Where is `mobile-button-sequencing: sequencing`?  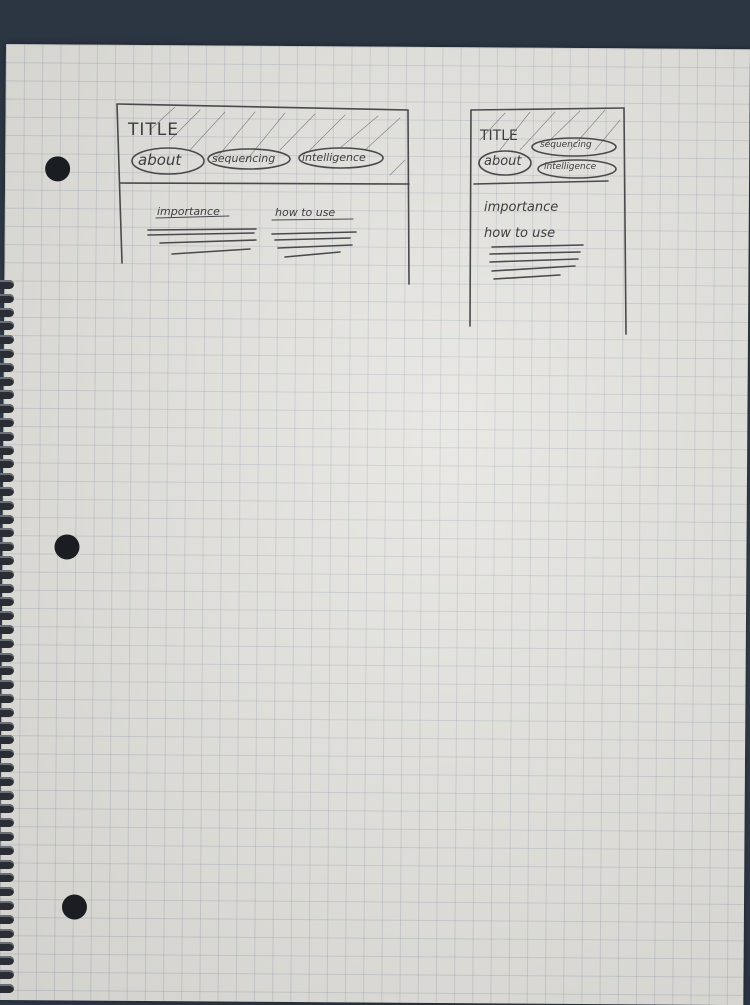 mobile-button-sequencing: sequencing is located at coordinates (566, 145).